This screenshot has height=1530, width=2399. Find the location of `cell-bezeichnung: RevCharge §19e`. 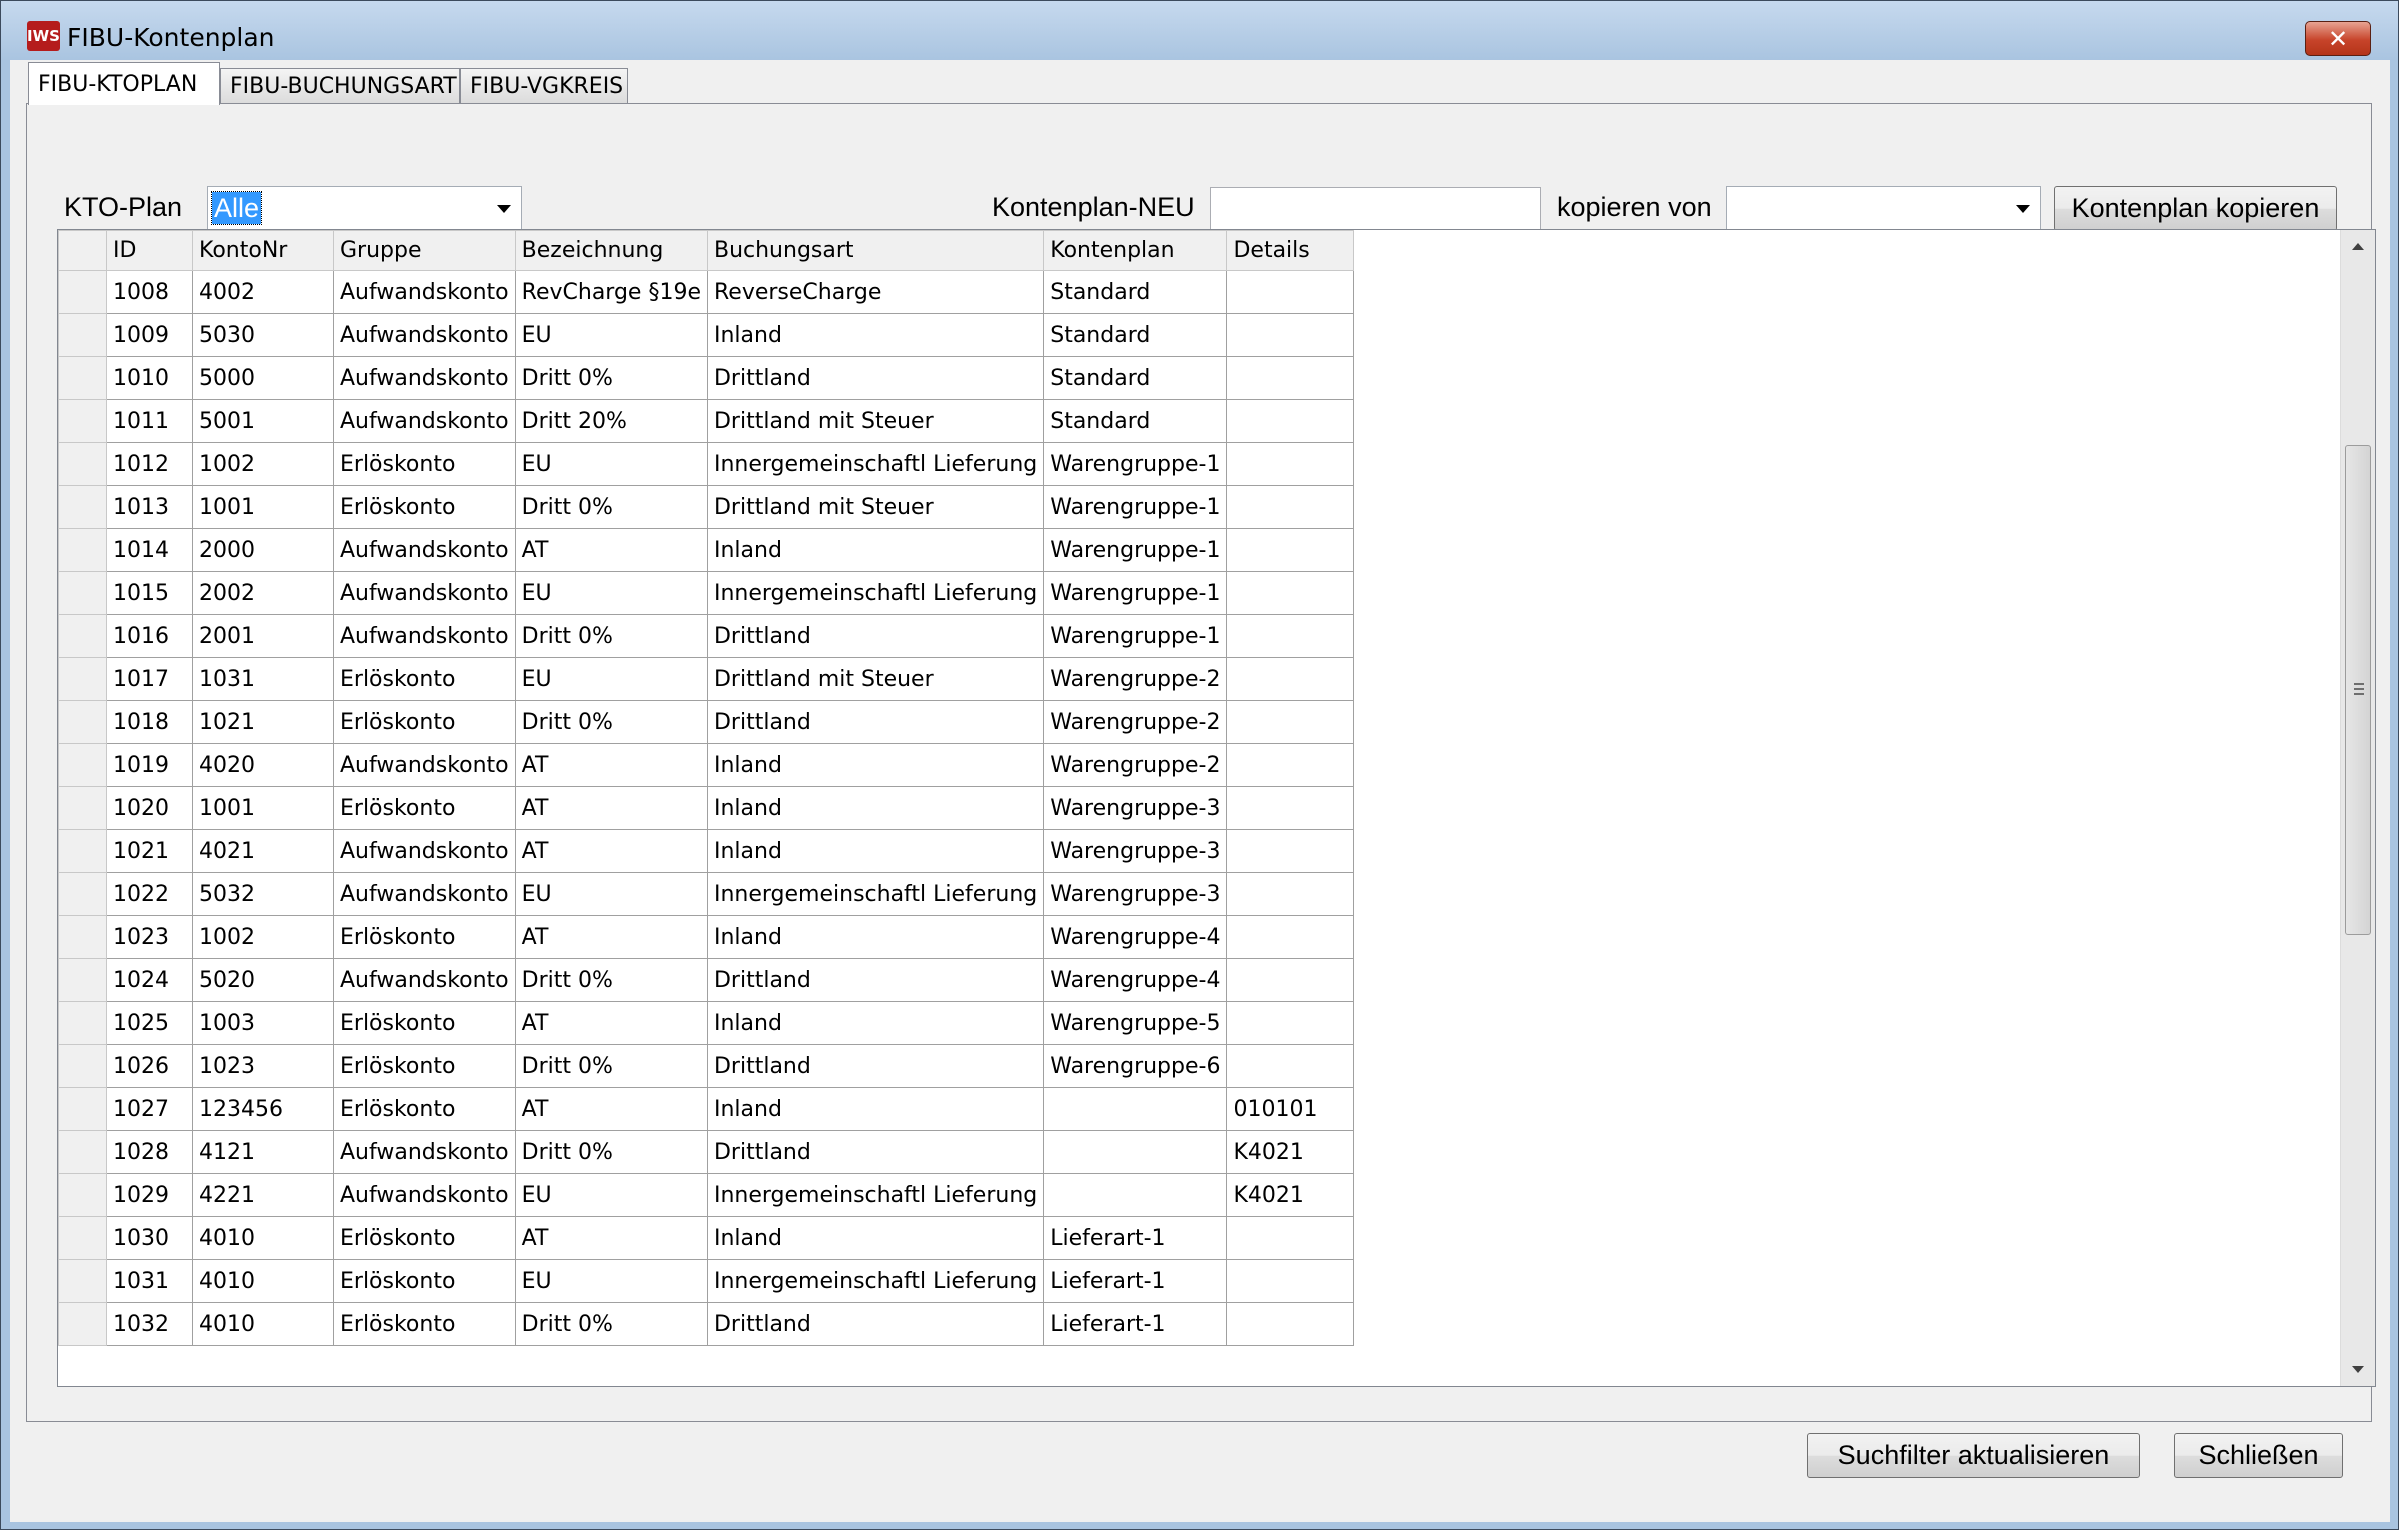

cell-bezeichnung: RevCharge §19e is located at coordinates (611, 292).